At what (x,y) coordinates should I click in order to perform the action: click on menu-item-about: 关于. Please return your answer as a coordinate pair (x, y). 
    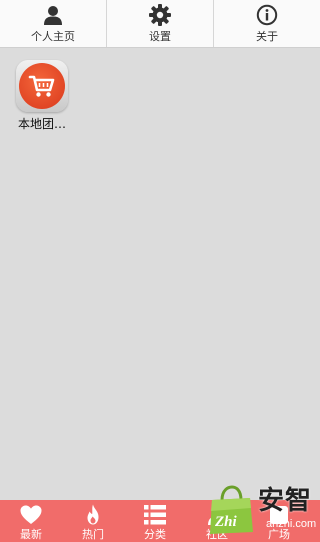
    Looking at the image, I should click on (267, 23).